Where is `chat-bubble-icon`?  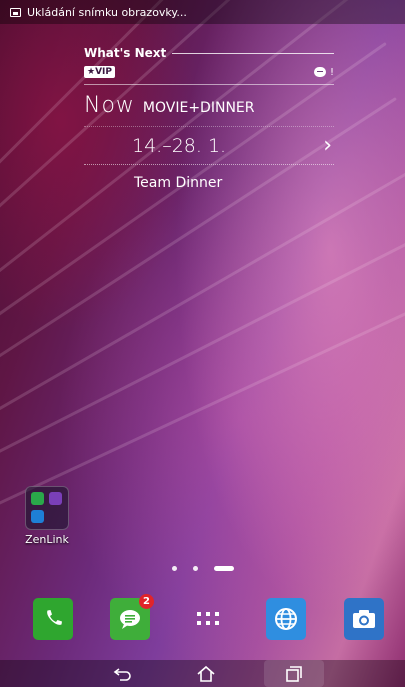 chat-bubble-icon is located at coordinates (130, 619).